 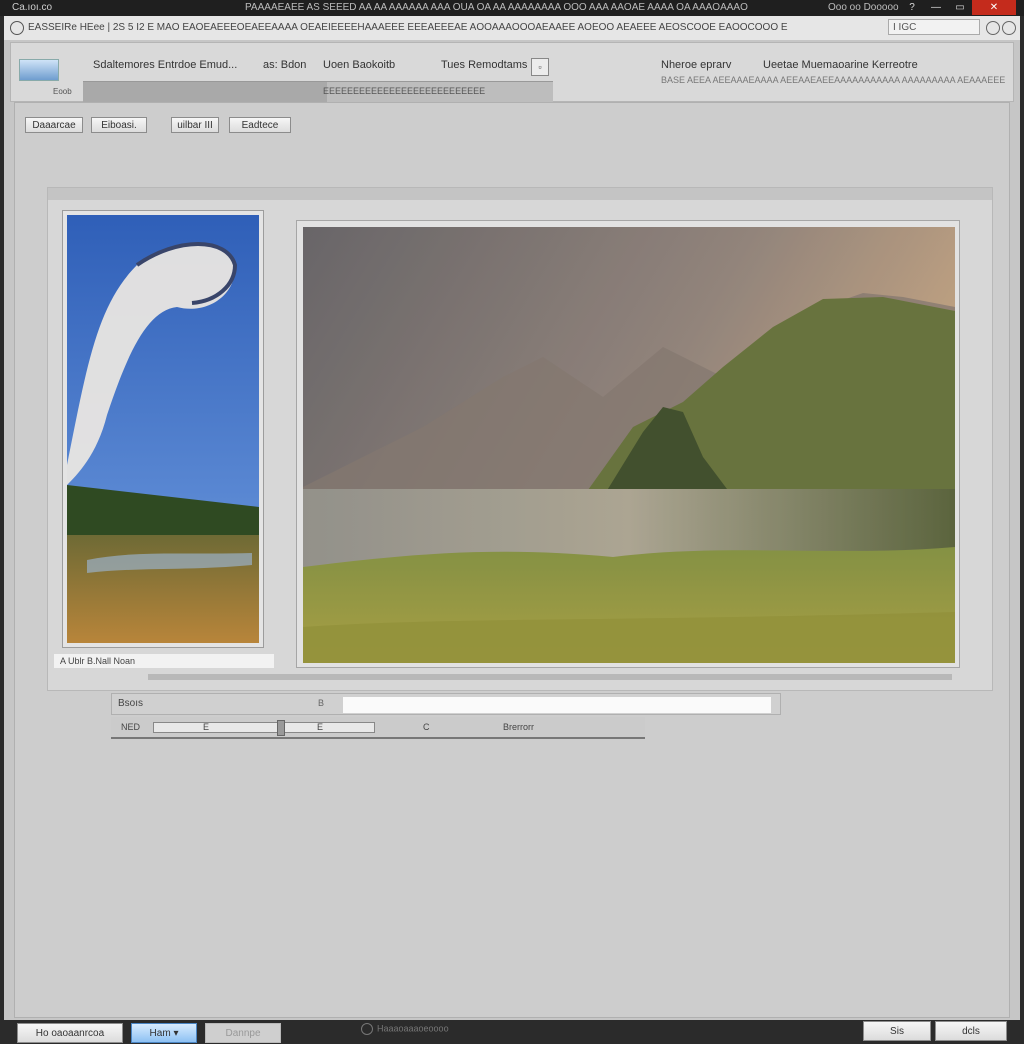 I want to click on footer-primary-label: Ham, so click(x=160, y=1033).